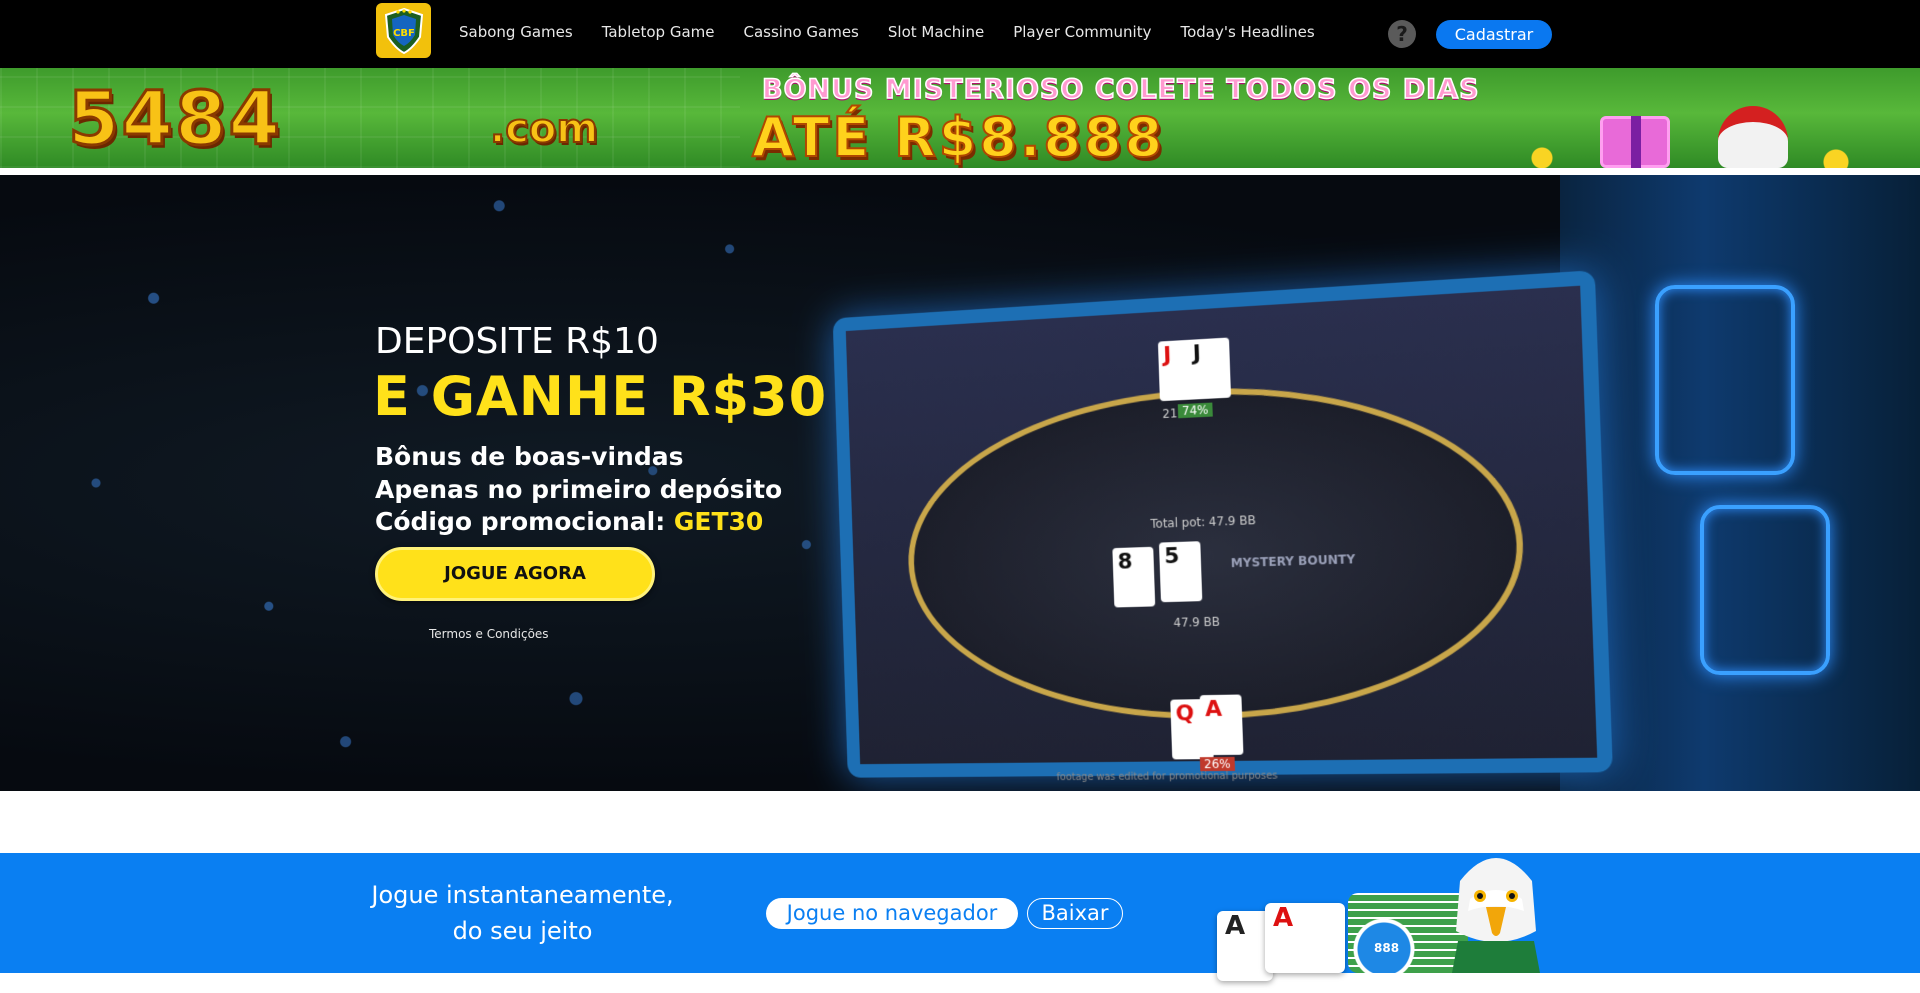  Describe the element at coordinates (958, 136) in the screenshot. I see `promo-amount: ATÉ R$8.888` at that location.